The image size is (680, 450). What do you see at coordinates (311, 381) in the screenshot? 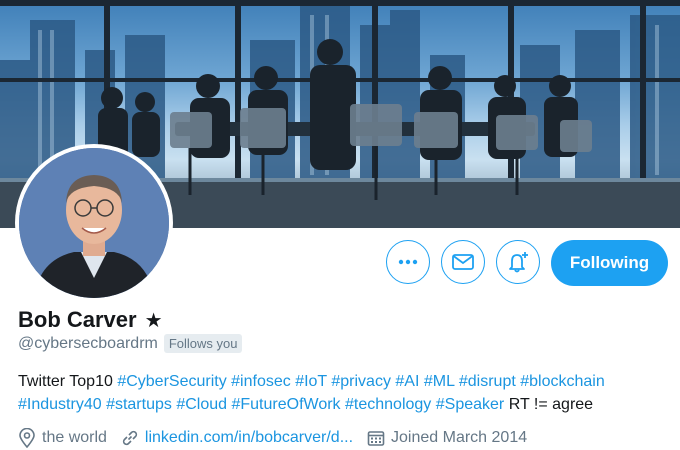
I see `hashtag-link: #IoT` at bounding box center [311, 381].